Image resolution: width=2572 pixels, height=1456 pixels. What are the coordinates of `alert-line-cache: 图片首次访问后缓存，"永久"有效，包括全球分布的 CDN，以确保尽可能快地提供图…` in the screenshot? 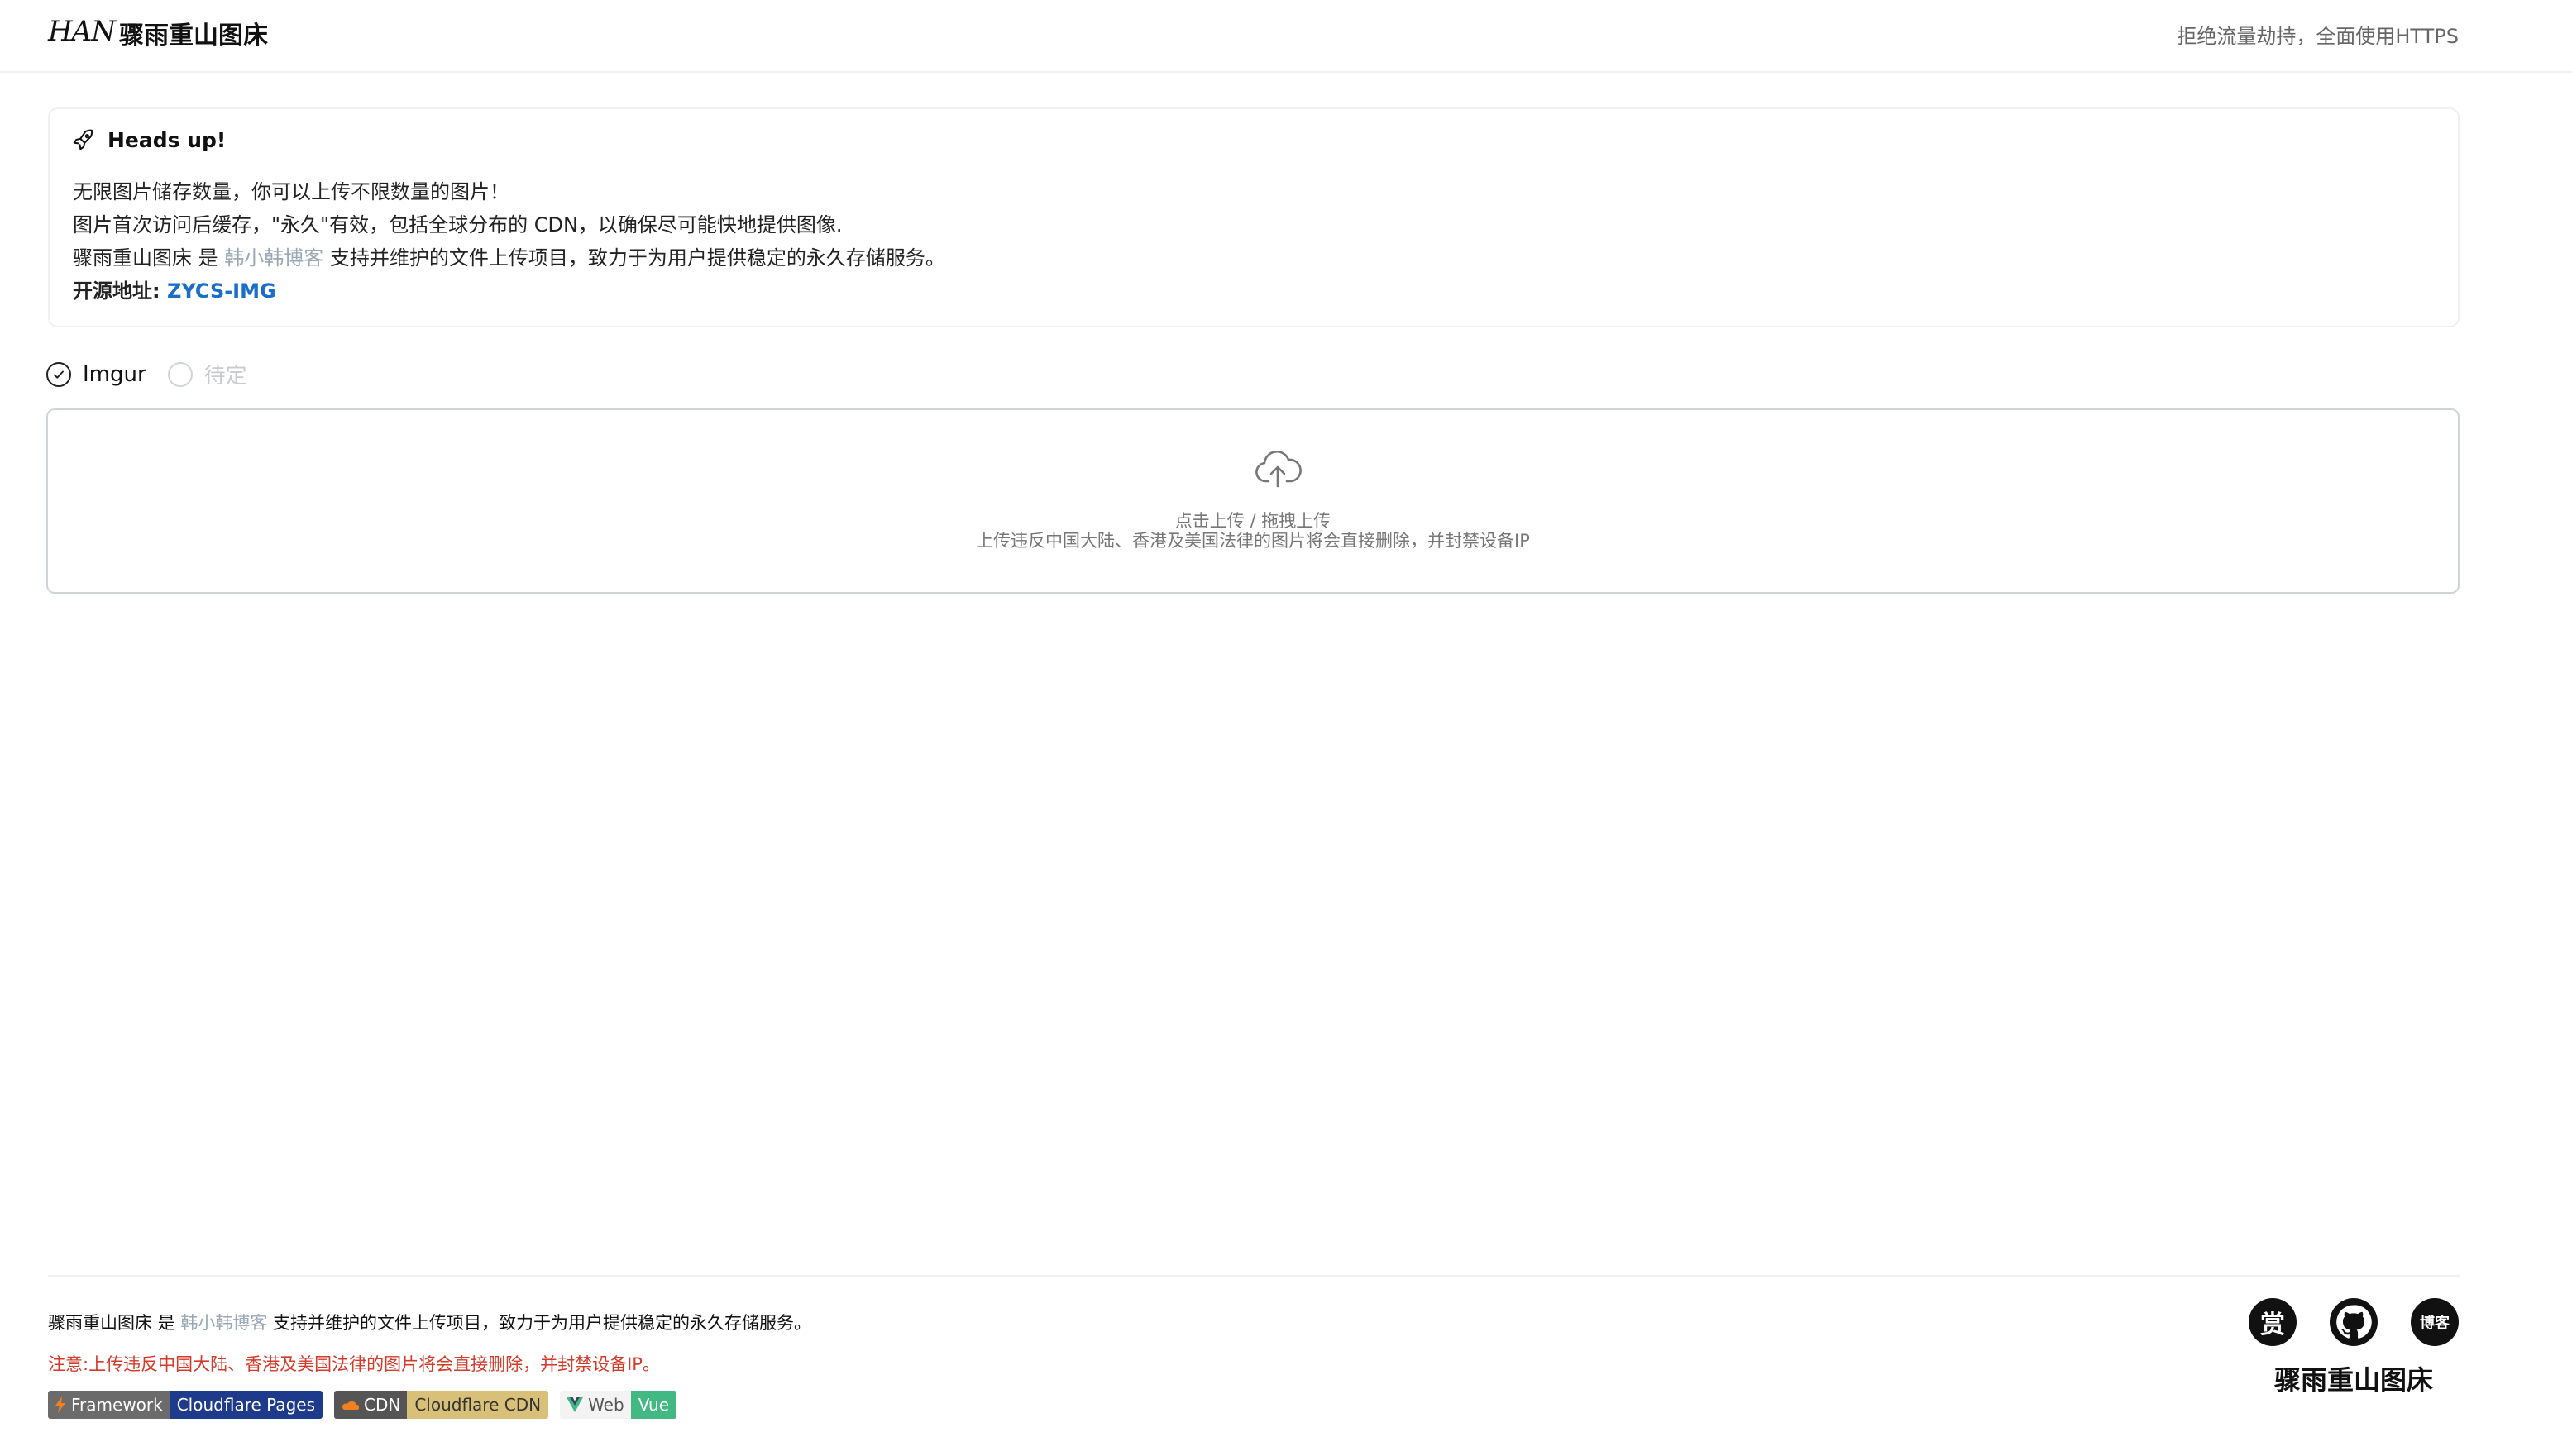 It's located at (458, 224).